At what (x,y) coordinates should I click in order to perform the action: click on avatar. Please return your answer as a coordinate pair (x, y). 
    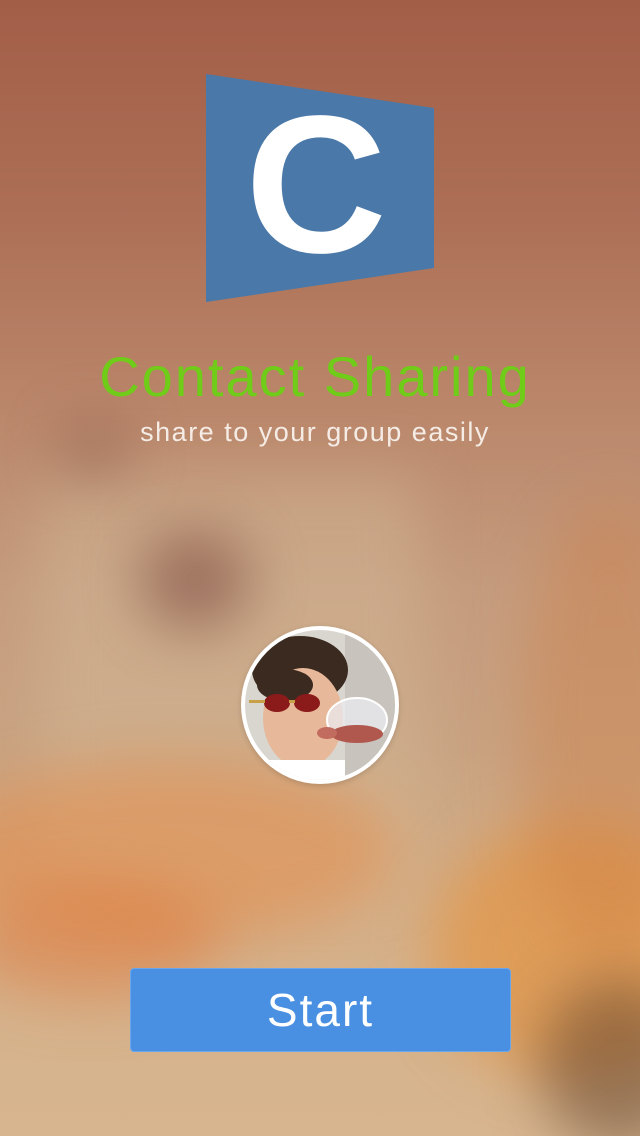
    Looking at the image, I should click on (320, 705).